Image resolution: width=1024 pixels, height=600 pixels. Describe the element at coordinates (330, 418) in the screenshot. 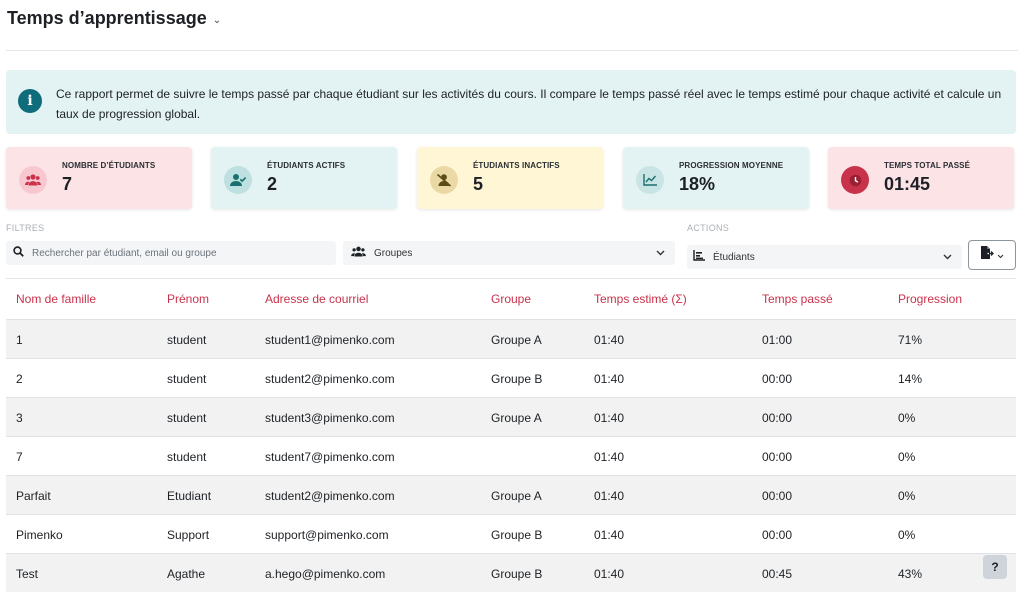

I see `cell-email: student3@pimenko.com` at that location.